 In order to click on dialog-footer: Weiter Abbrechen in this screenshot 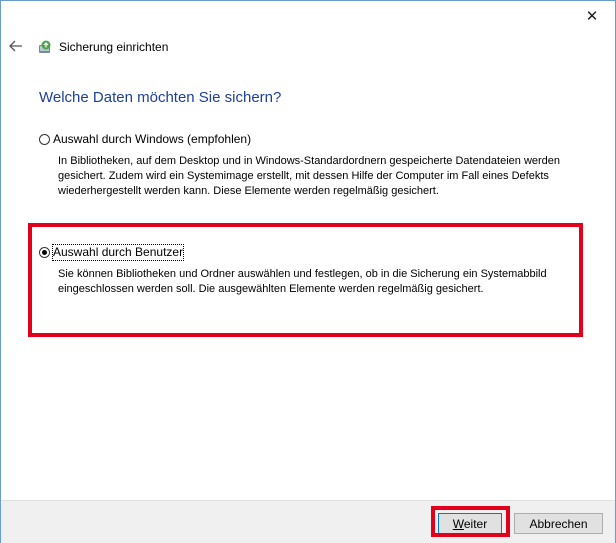, I will do `click(308, 521)`.